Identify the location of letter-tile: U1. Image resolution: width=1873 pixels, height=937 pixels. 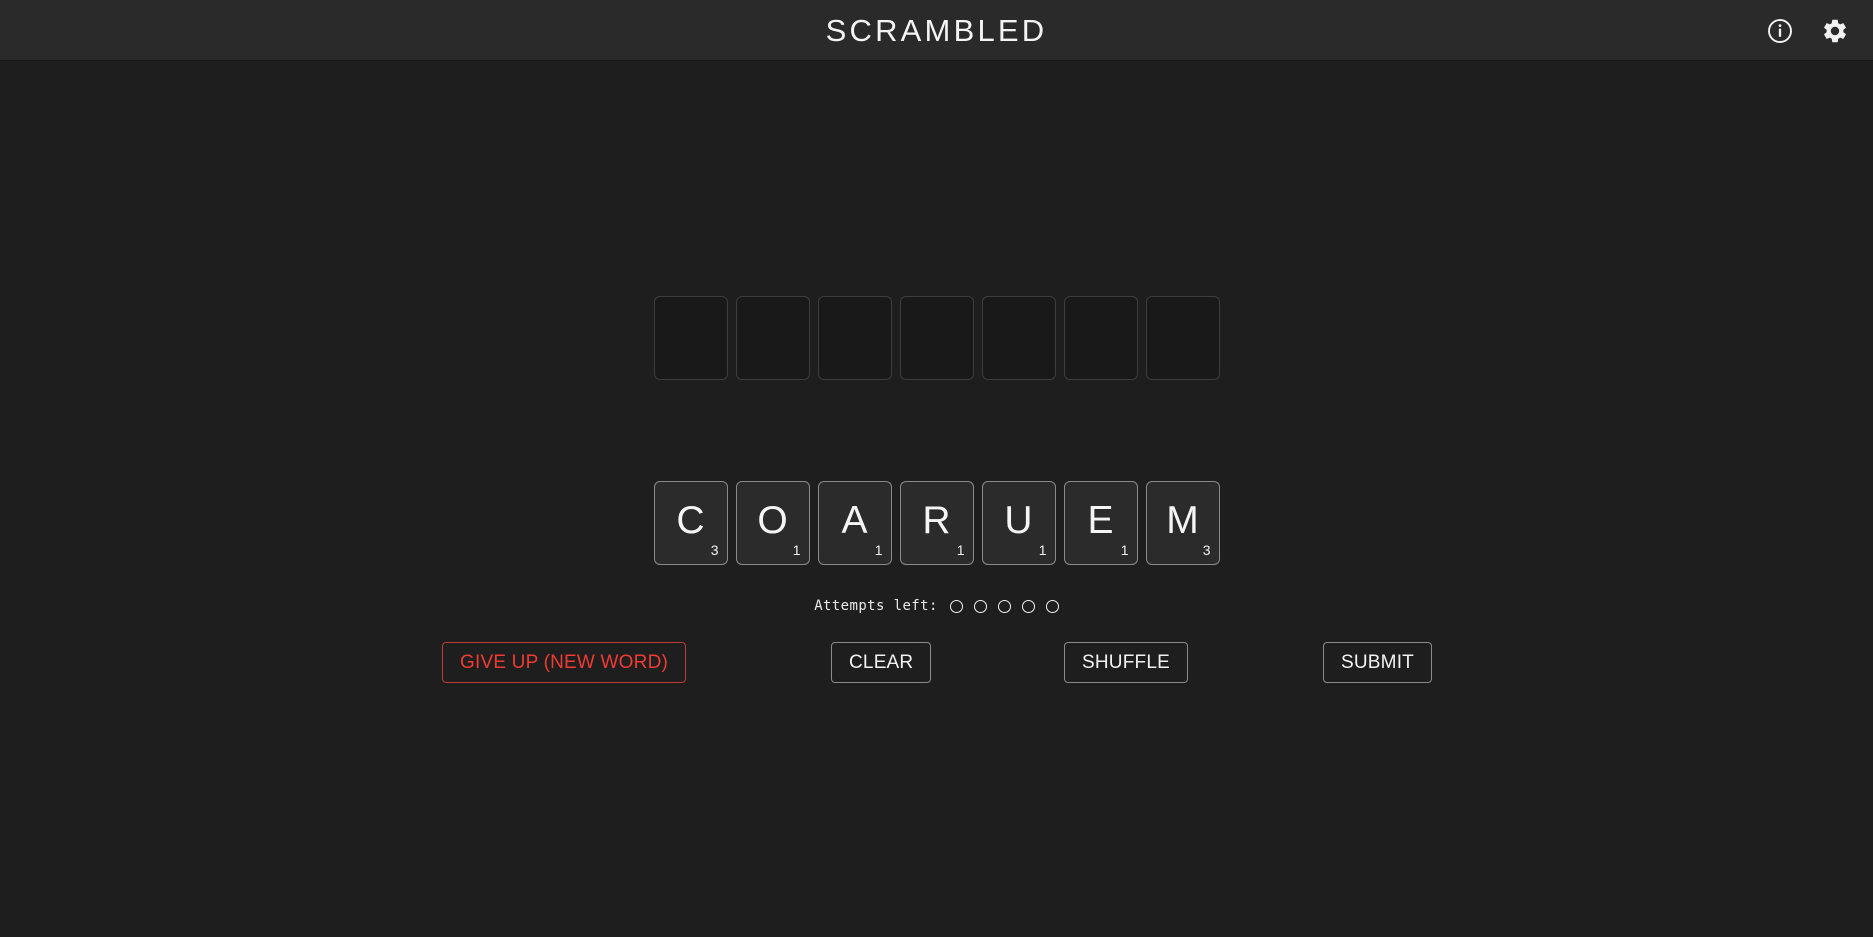
(1018, 523).